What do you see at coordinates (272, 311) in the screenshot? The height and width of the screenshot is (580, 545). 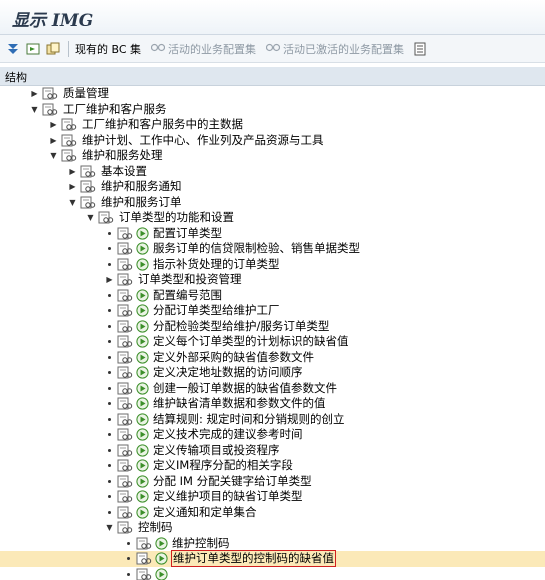 I see `tree-node: 分配订单类型给维护工厂` at bounding box center [272, 311].